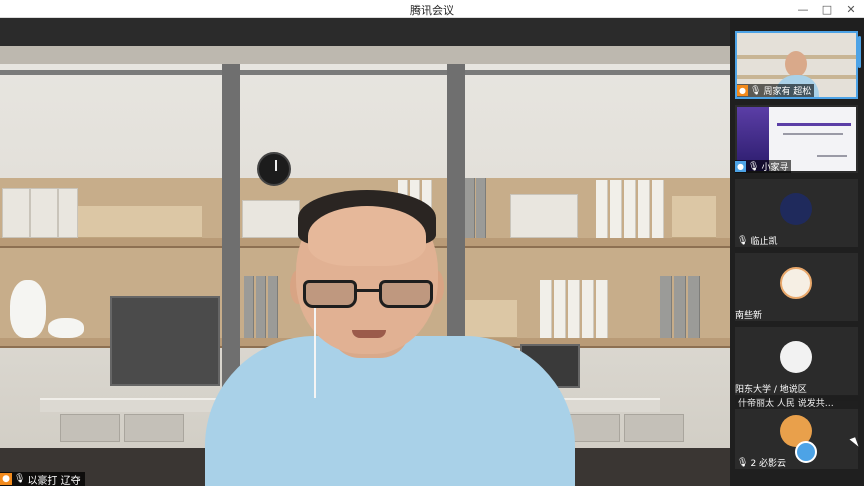 This screenshot has width=864, height=486. I want to click on participant-name: 2 必影云, so click(768, 464).